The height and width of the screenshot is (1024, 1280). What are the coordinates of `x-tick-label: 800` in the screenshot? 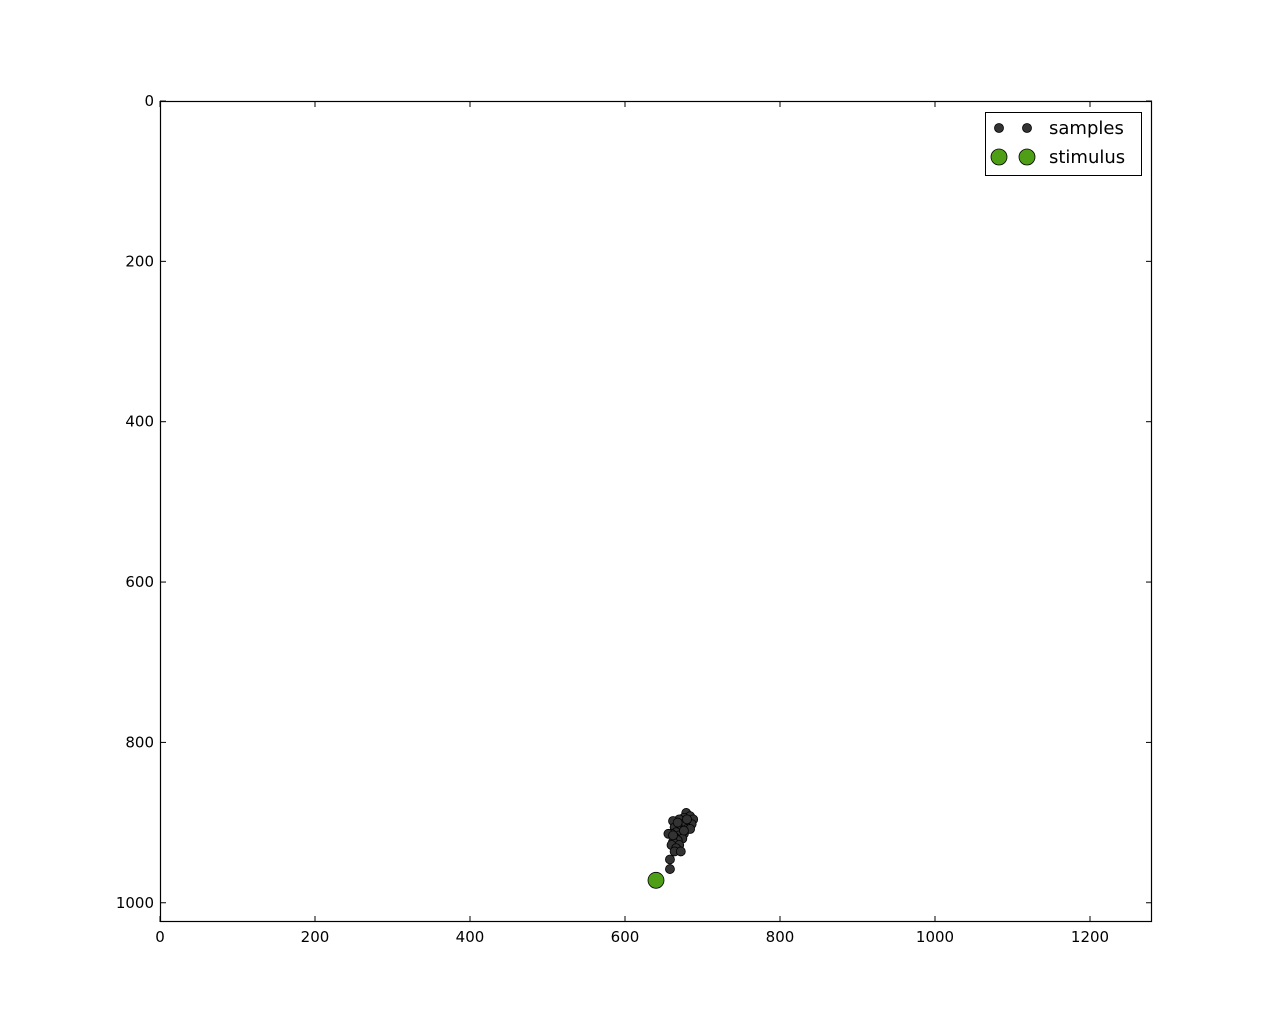 It's located at (780, 937).